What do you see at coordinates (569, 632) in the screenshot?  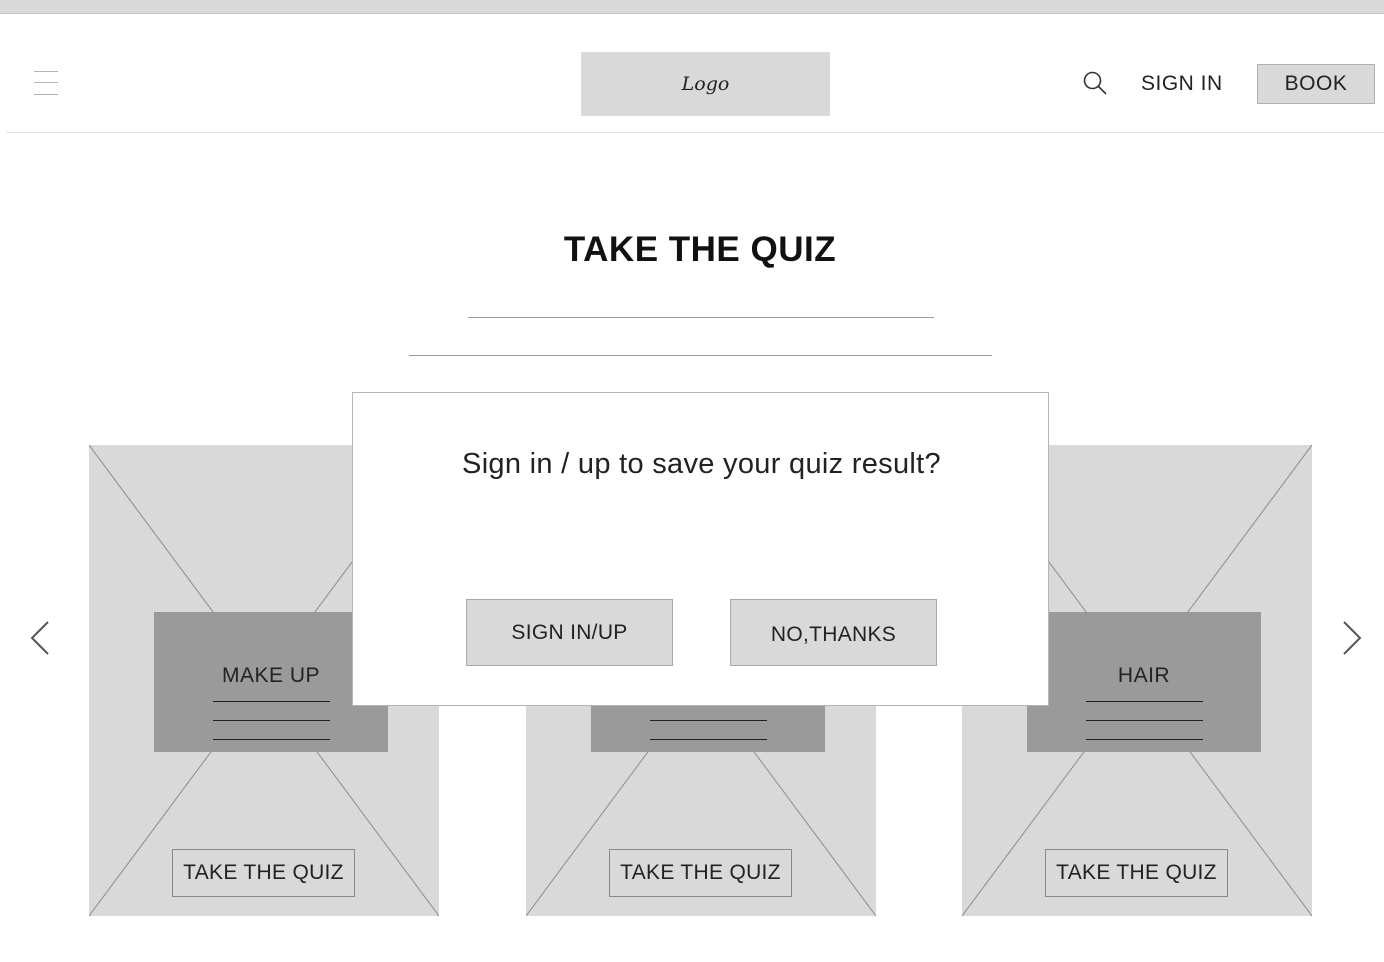 I see `sign-in-up-button: SIGN IN/UP` at bounding box center [569, 632].